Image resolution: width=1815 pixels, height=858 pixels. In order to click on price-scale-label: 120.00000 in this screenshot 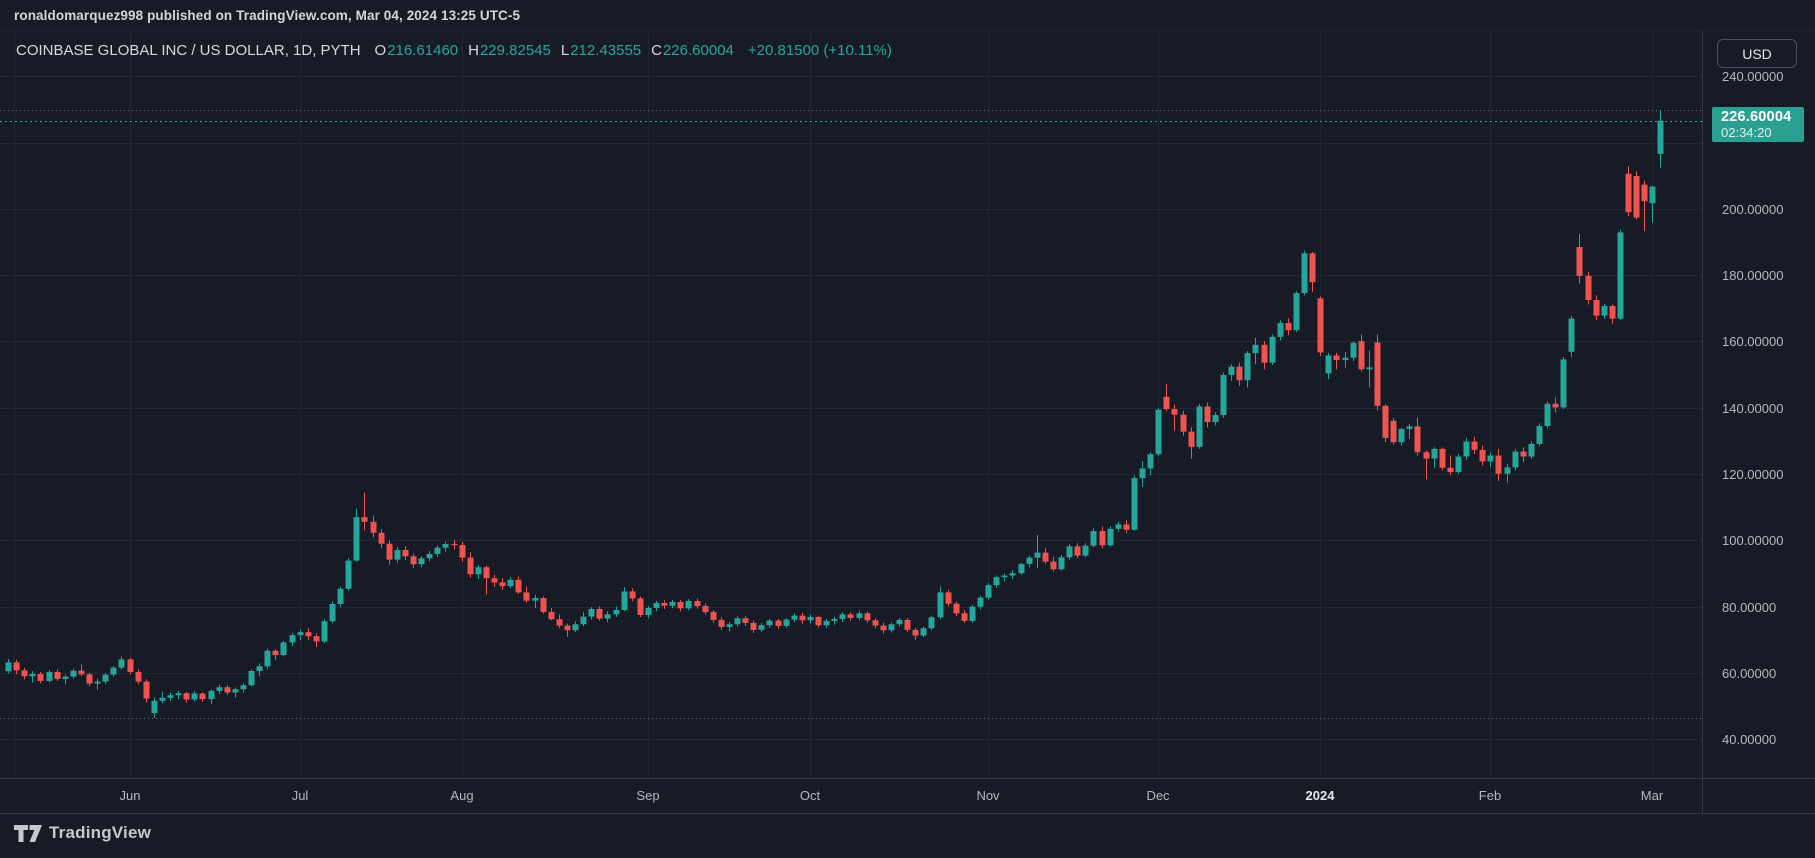, I will do `click(1753, 475)`.